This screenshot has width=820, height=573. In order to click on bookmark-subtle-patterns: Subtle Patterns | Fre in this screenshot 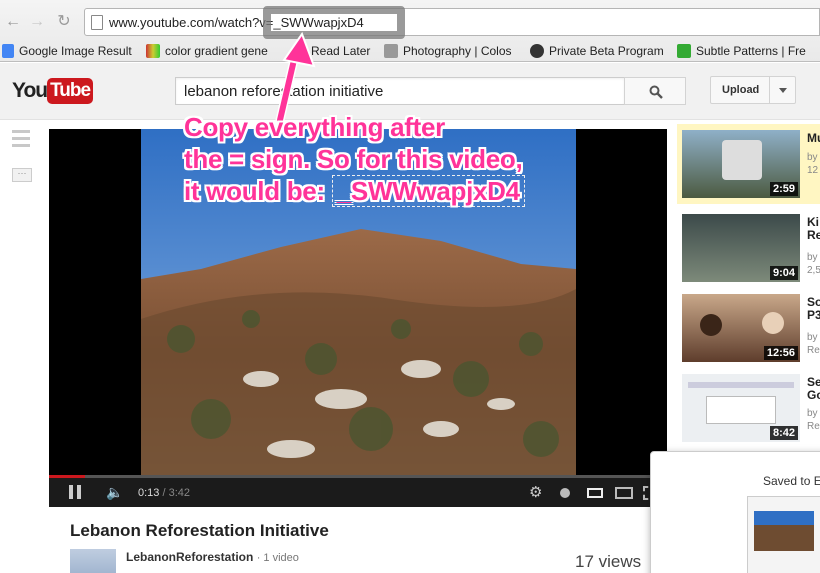, I will do `click(741, 51)`.